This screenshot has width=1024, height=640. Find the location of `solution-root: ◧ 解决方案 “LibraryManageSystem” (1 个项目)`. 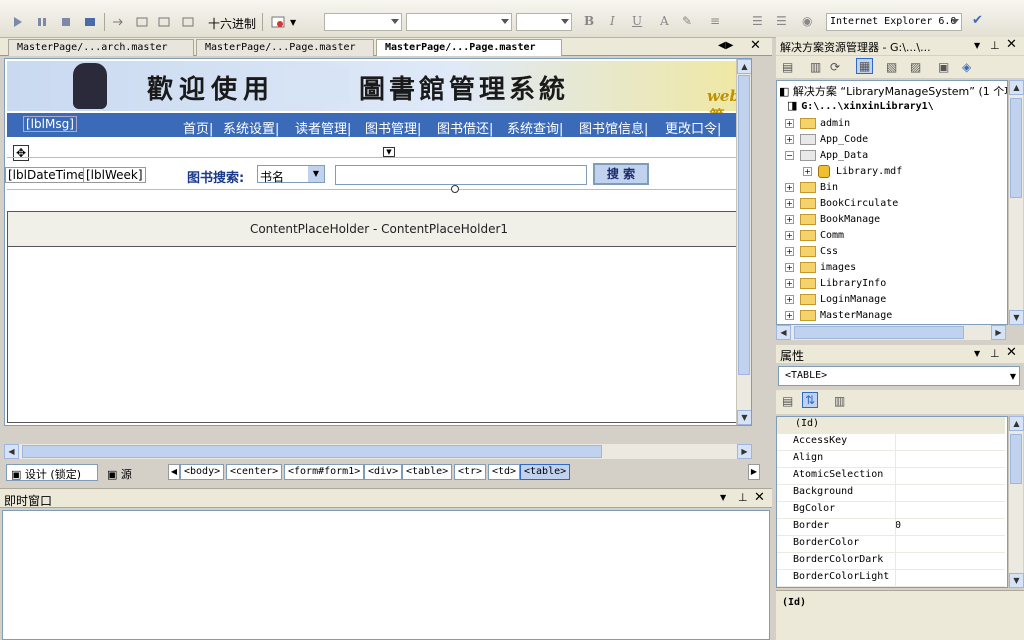

solution-root: ◧ 解决方案 “LibraryManageSystem” (1 个项目) is located at coordinates (893, 91).